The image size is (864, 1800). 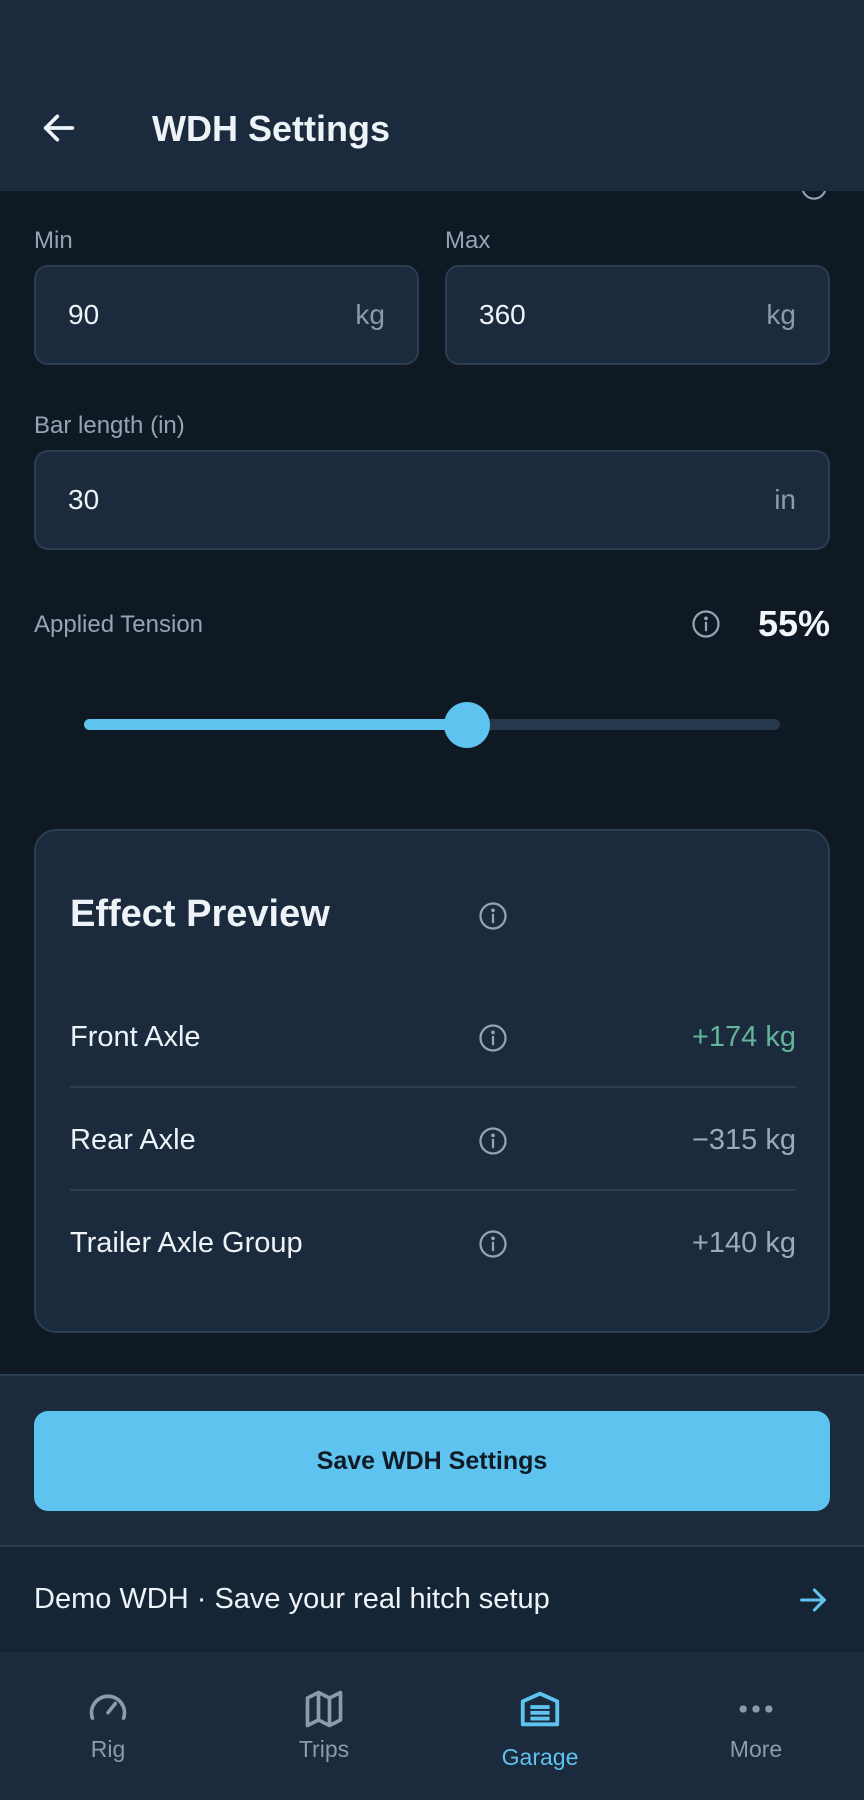 I want to click on effect-row-front-axle: Front Axle +174 kg, so click(x=433, y=1036).